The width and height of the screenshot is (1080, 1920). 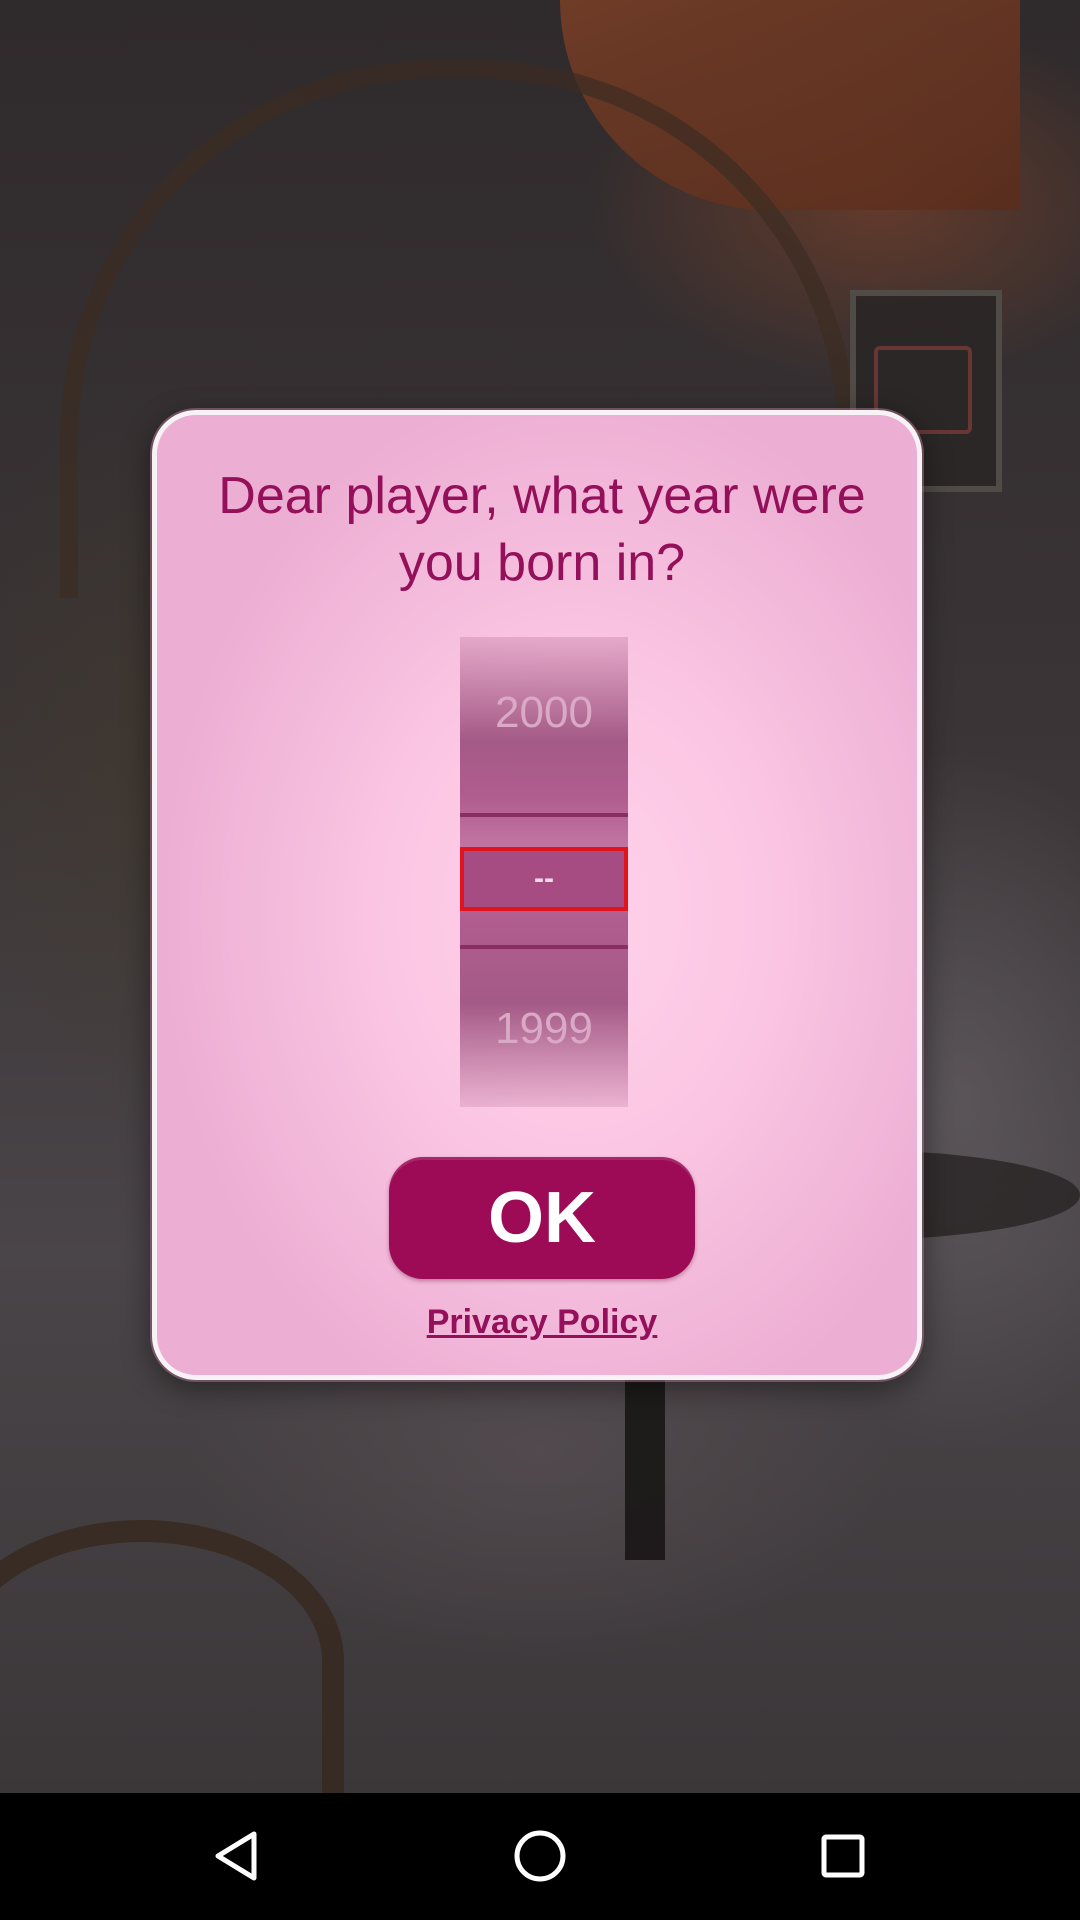 I want to click on recents-icon, so click(x=843, y=1856).